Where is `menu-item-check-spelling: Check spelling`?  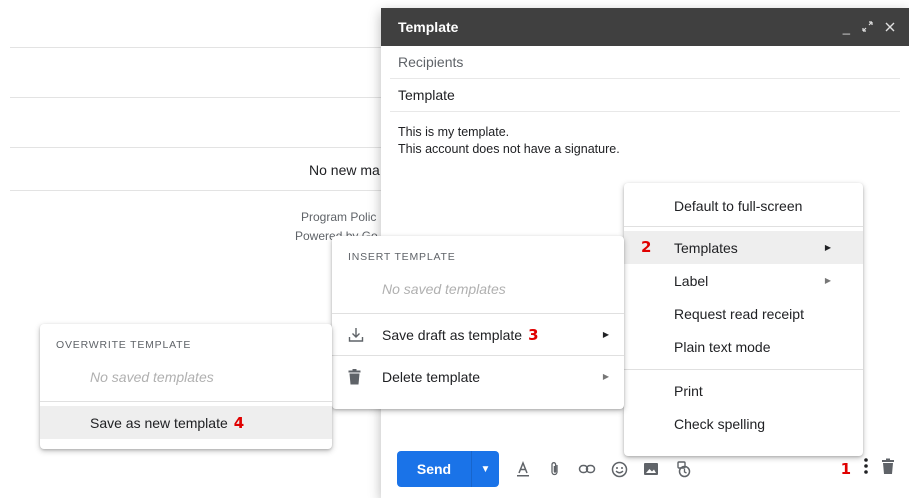 menu-item-check-spelling: Check spelling is located at coordinates (743, 423).